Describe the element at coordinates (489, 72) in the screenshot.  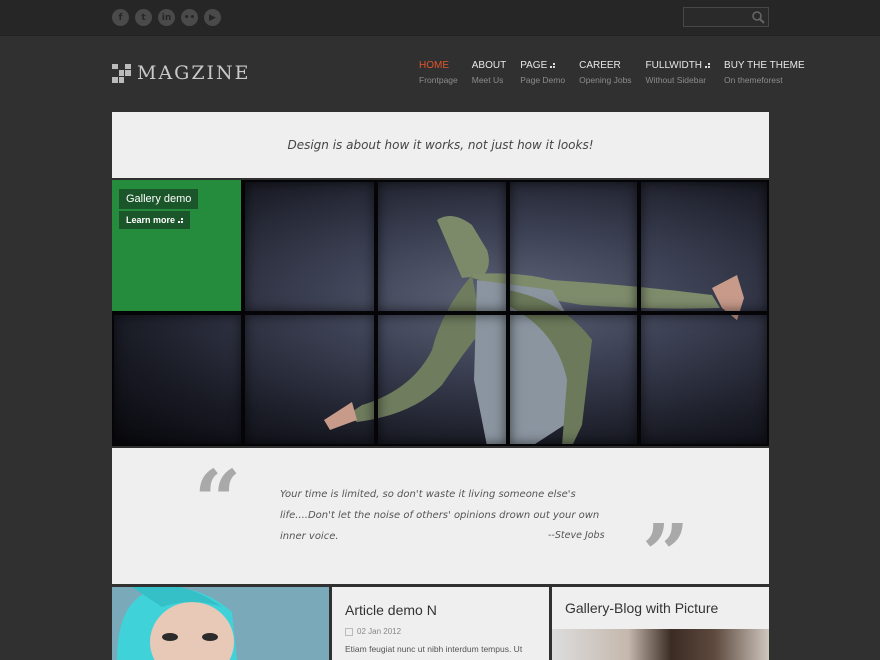
I see `nav-item-about: ABOUT Meet Us` at that location.